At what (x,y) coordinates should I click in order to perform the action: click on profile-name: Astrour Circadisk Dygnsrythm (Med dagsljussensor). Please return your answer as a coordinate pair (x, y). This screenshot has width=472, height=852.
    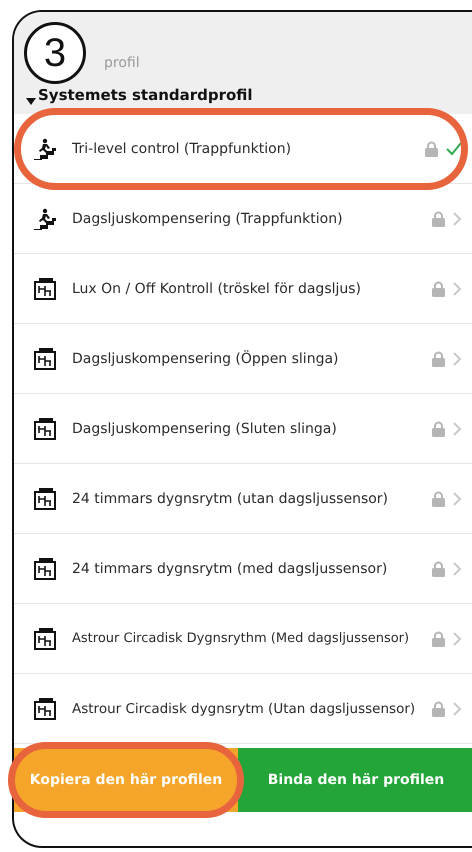
    Looking at the image, I should click on (241, 638).